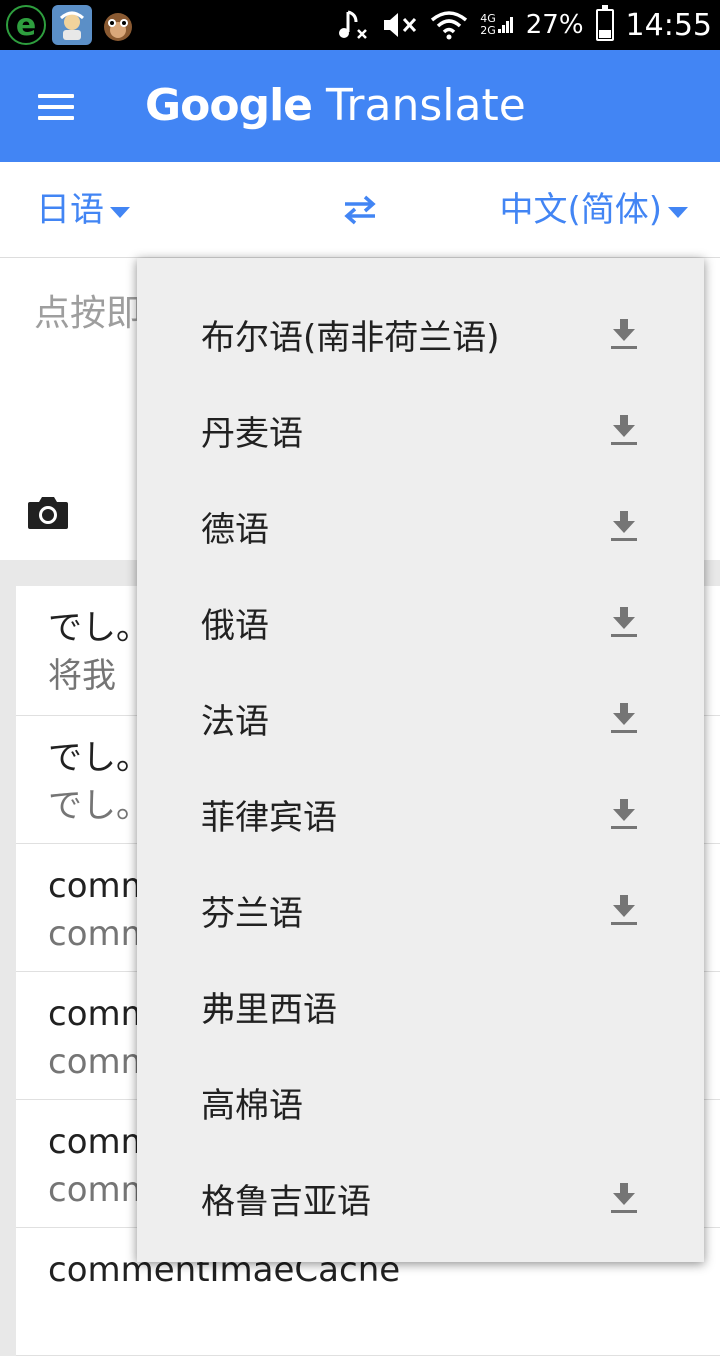  What do you see at coordinates (269, 817) in the screenshot?
I see `language-option-label: 菲律宾语` at bounding box center [269, 817].